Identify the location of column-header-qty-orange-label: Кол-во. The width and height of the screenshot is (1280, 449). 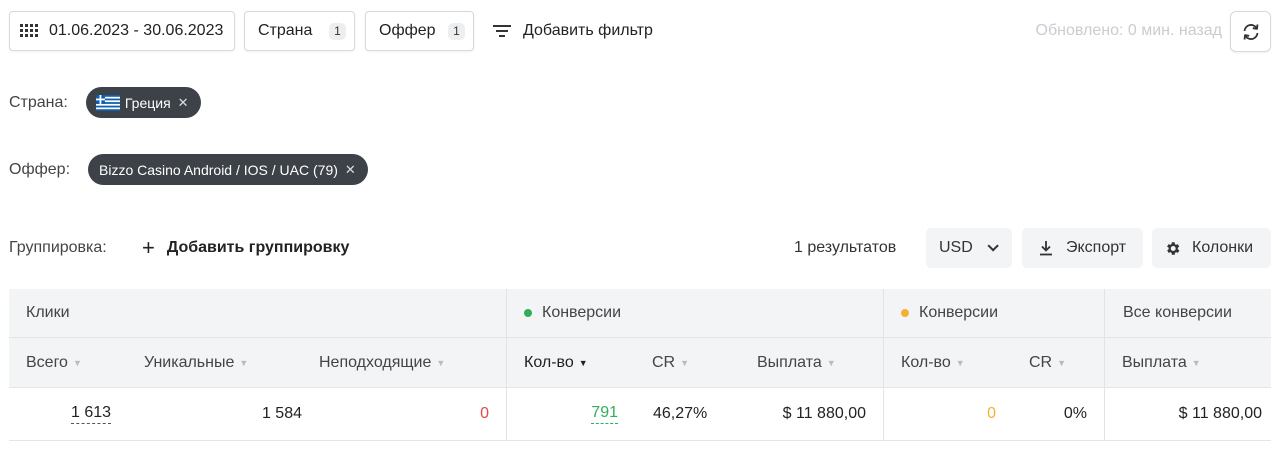
(926, 362).